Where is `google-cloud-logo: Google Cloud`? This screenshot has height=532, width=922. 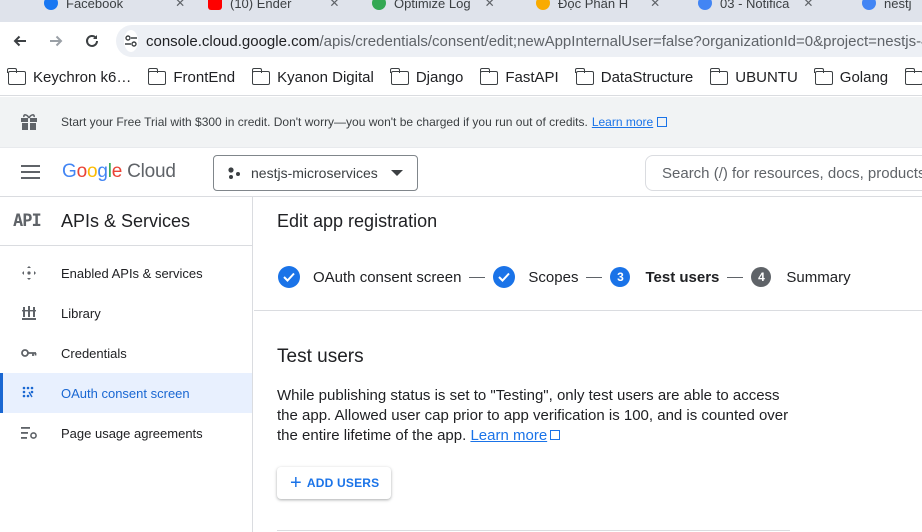 google-cloud-logo: Google Cloud is located at coordinates (119, 172).